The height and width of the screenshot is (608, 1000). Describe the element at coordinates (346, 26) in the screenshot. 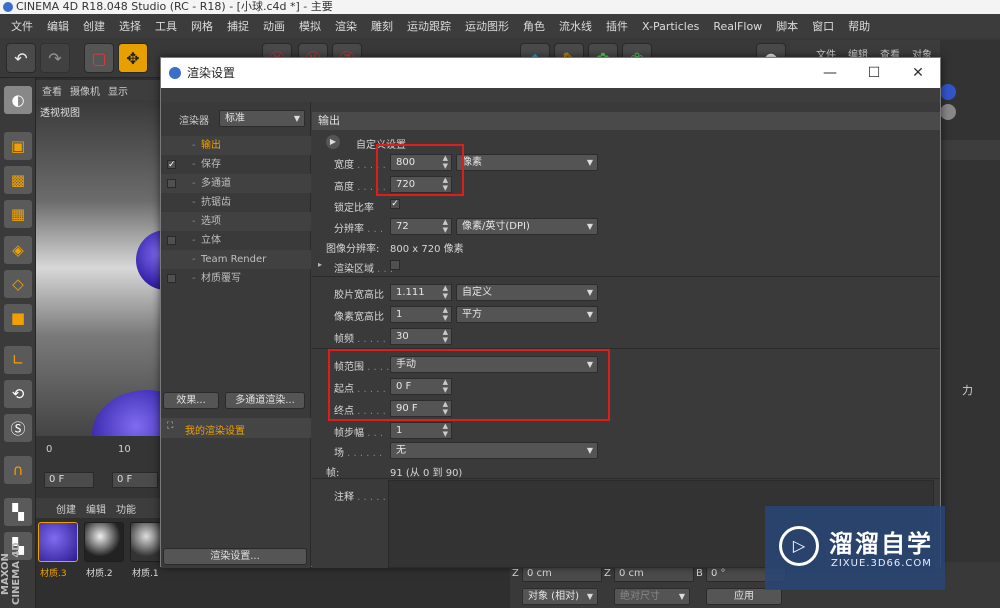

I see `menu-render: 渲染` at that location.